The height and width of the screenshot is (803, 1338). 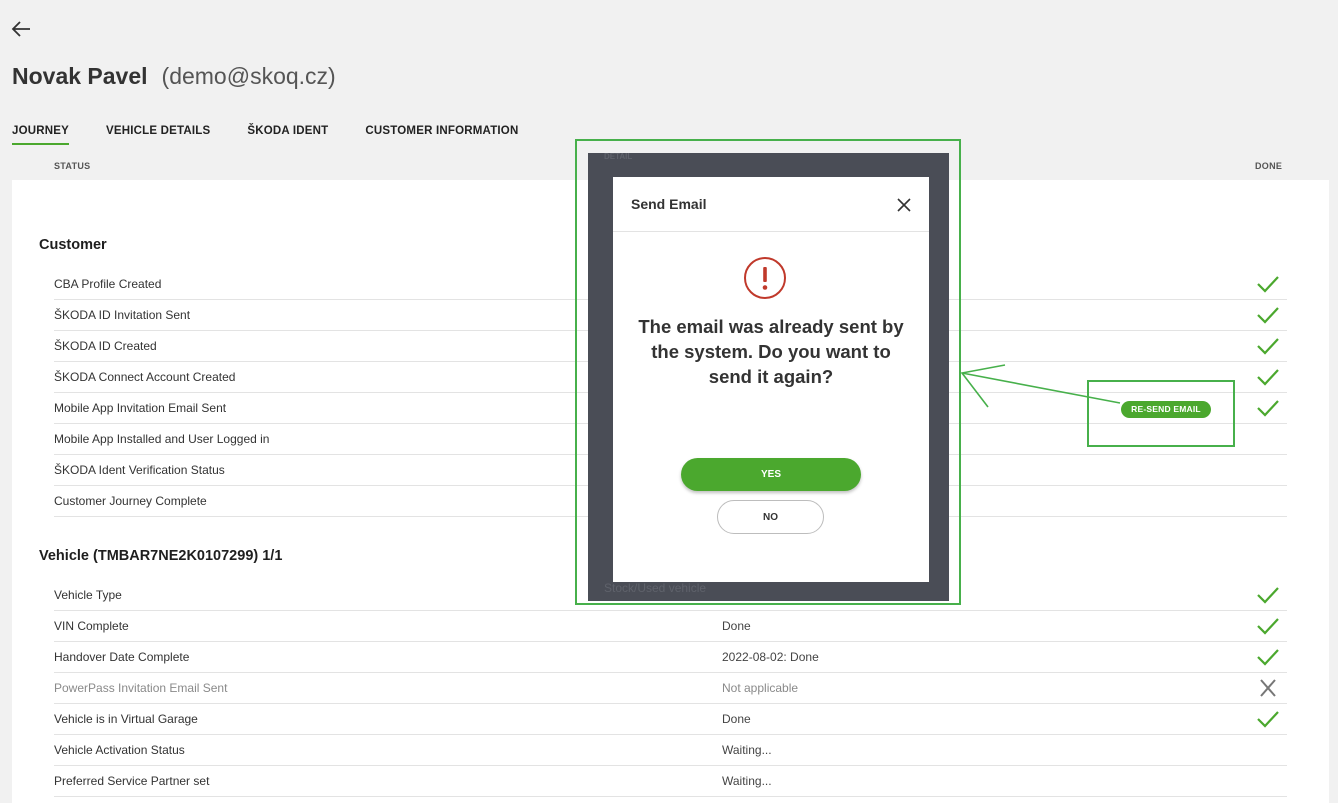 I want to click on row-detail: Not applicable, so click(x=760, y=688).